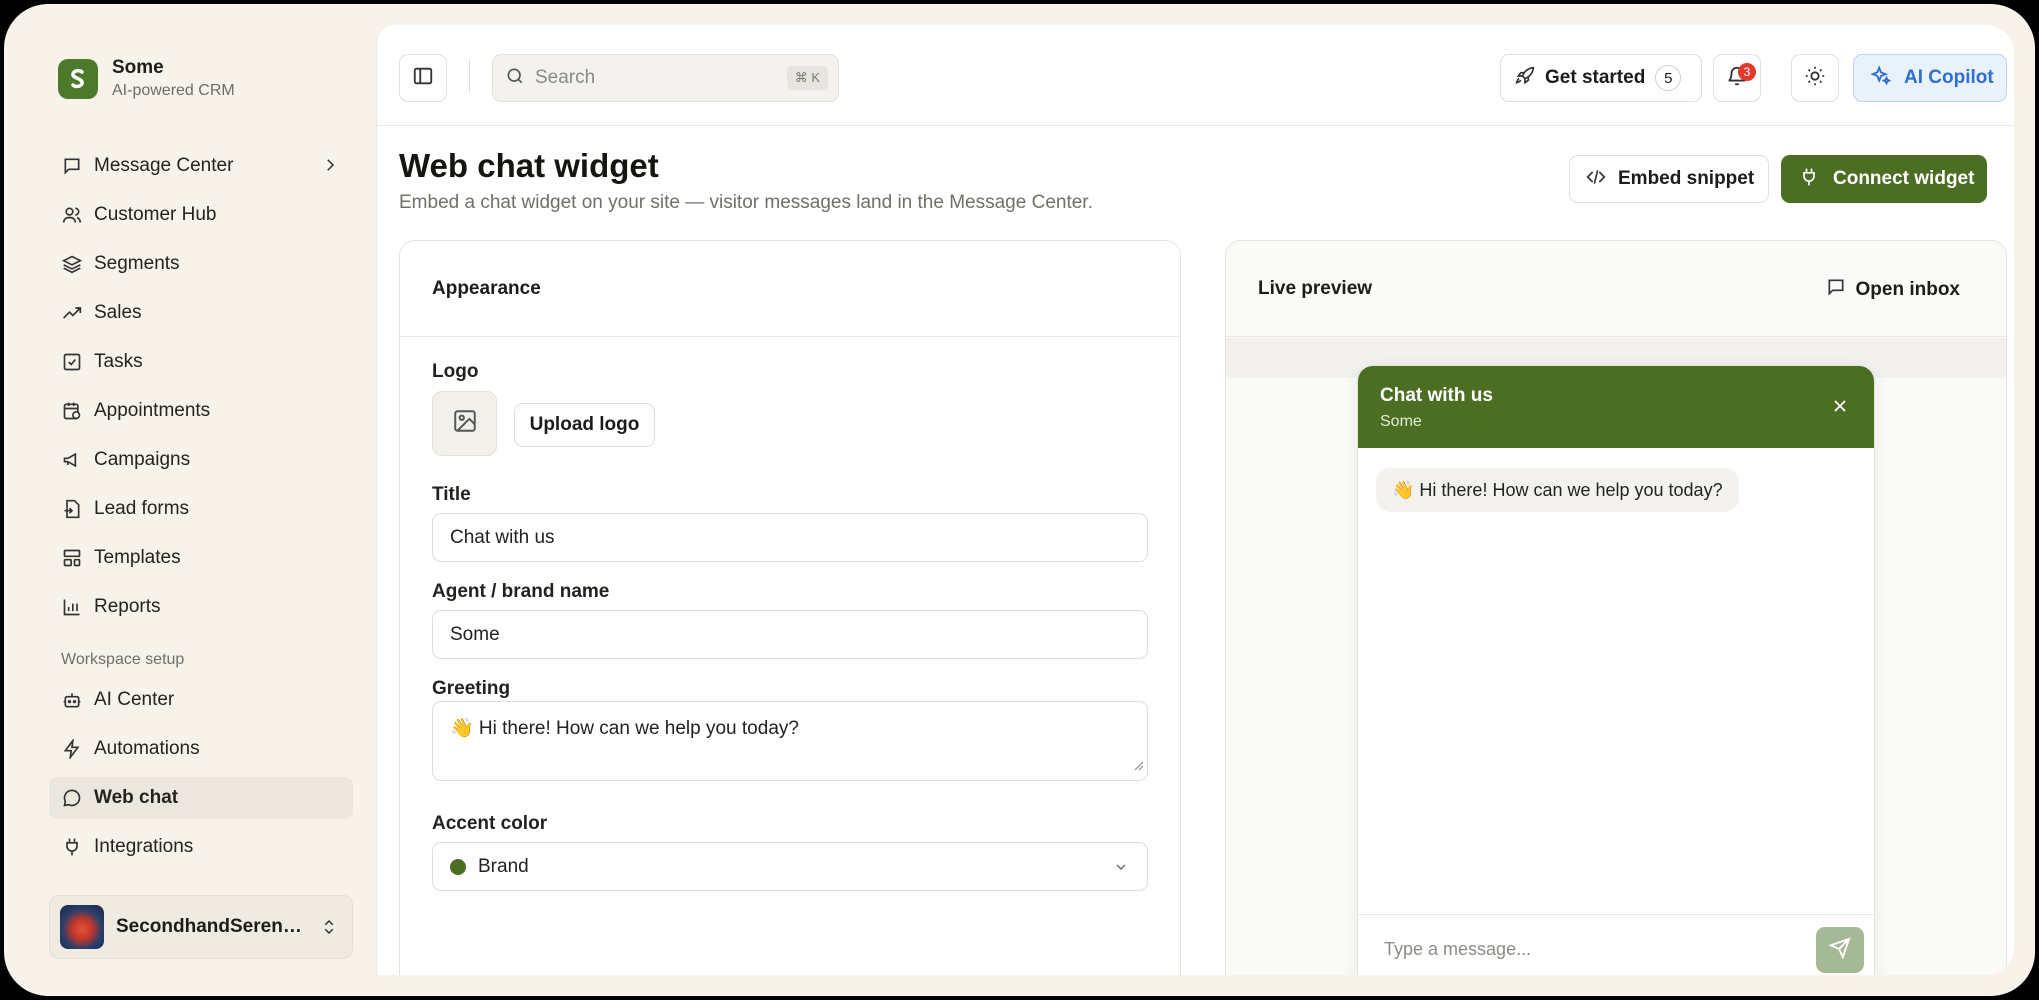 This screenshot has height=1000, width=2039. Describe the element at coordinates (1949, 77) in the screenshot. I see `ai-copilot-label: AI Copilot` at that location.